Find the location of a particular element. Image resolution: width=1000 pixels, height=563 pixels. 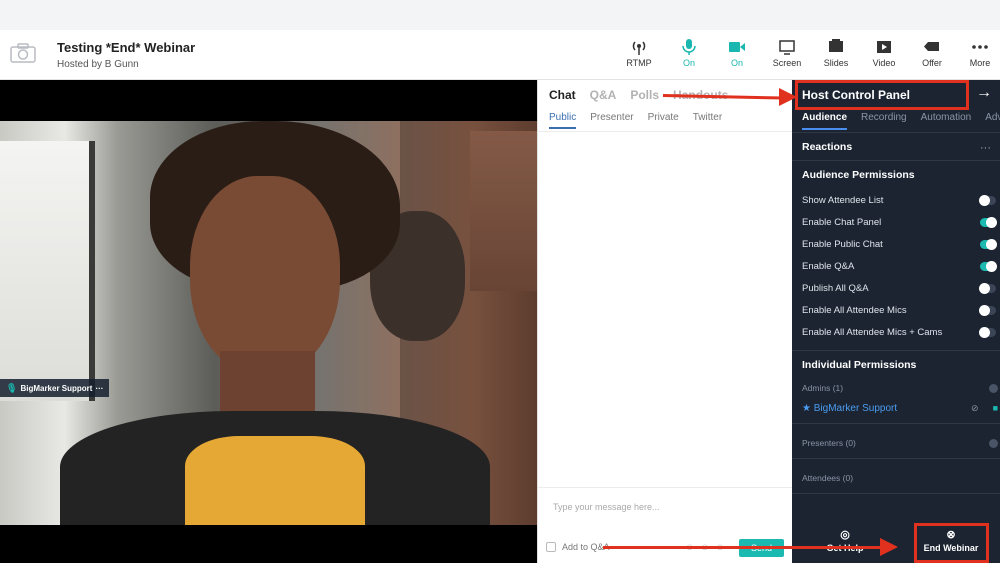

toggle-enable-public-chat is located at coordinates (988, 244).